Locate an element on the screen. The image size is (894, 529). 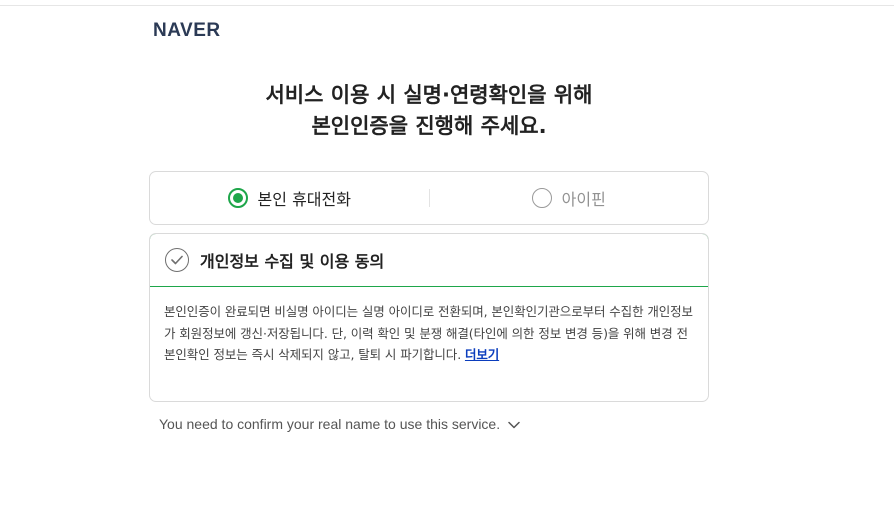
auth-method-selector: 본인 휴대전화 아이핀 is located at coordinates (429, 198).